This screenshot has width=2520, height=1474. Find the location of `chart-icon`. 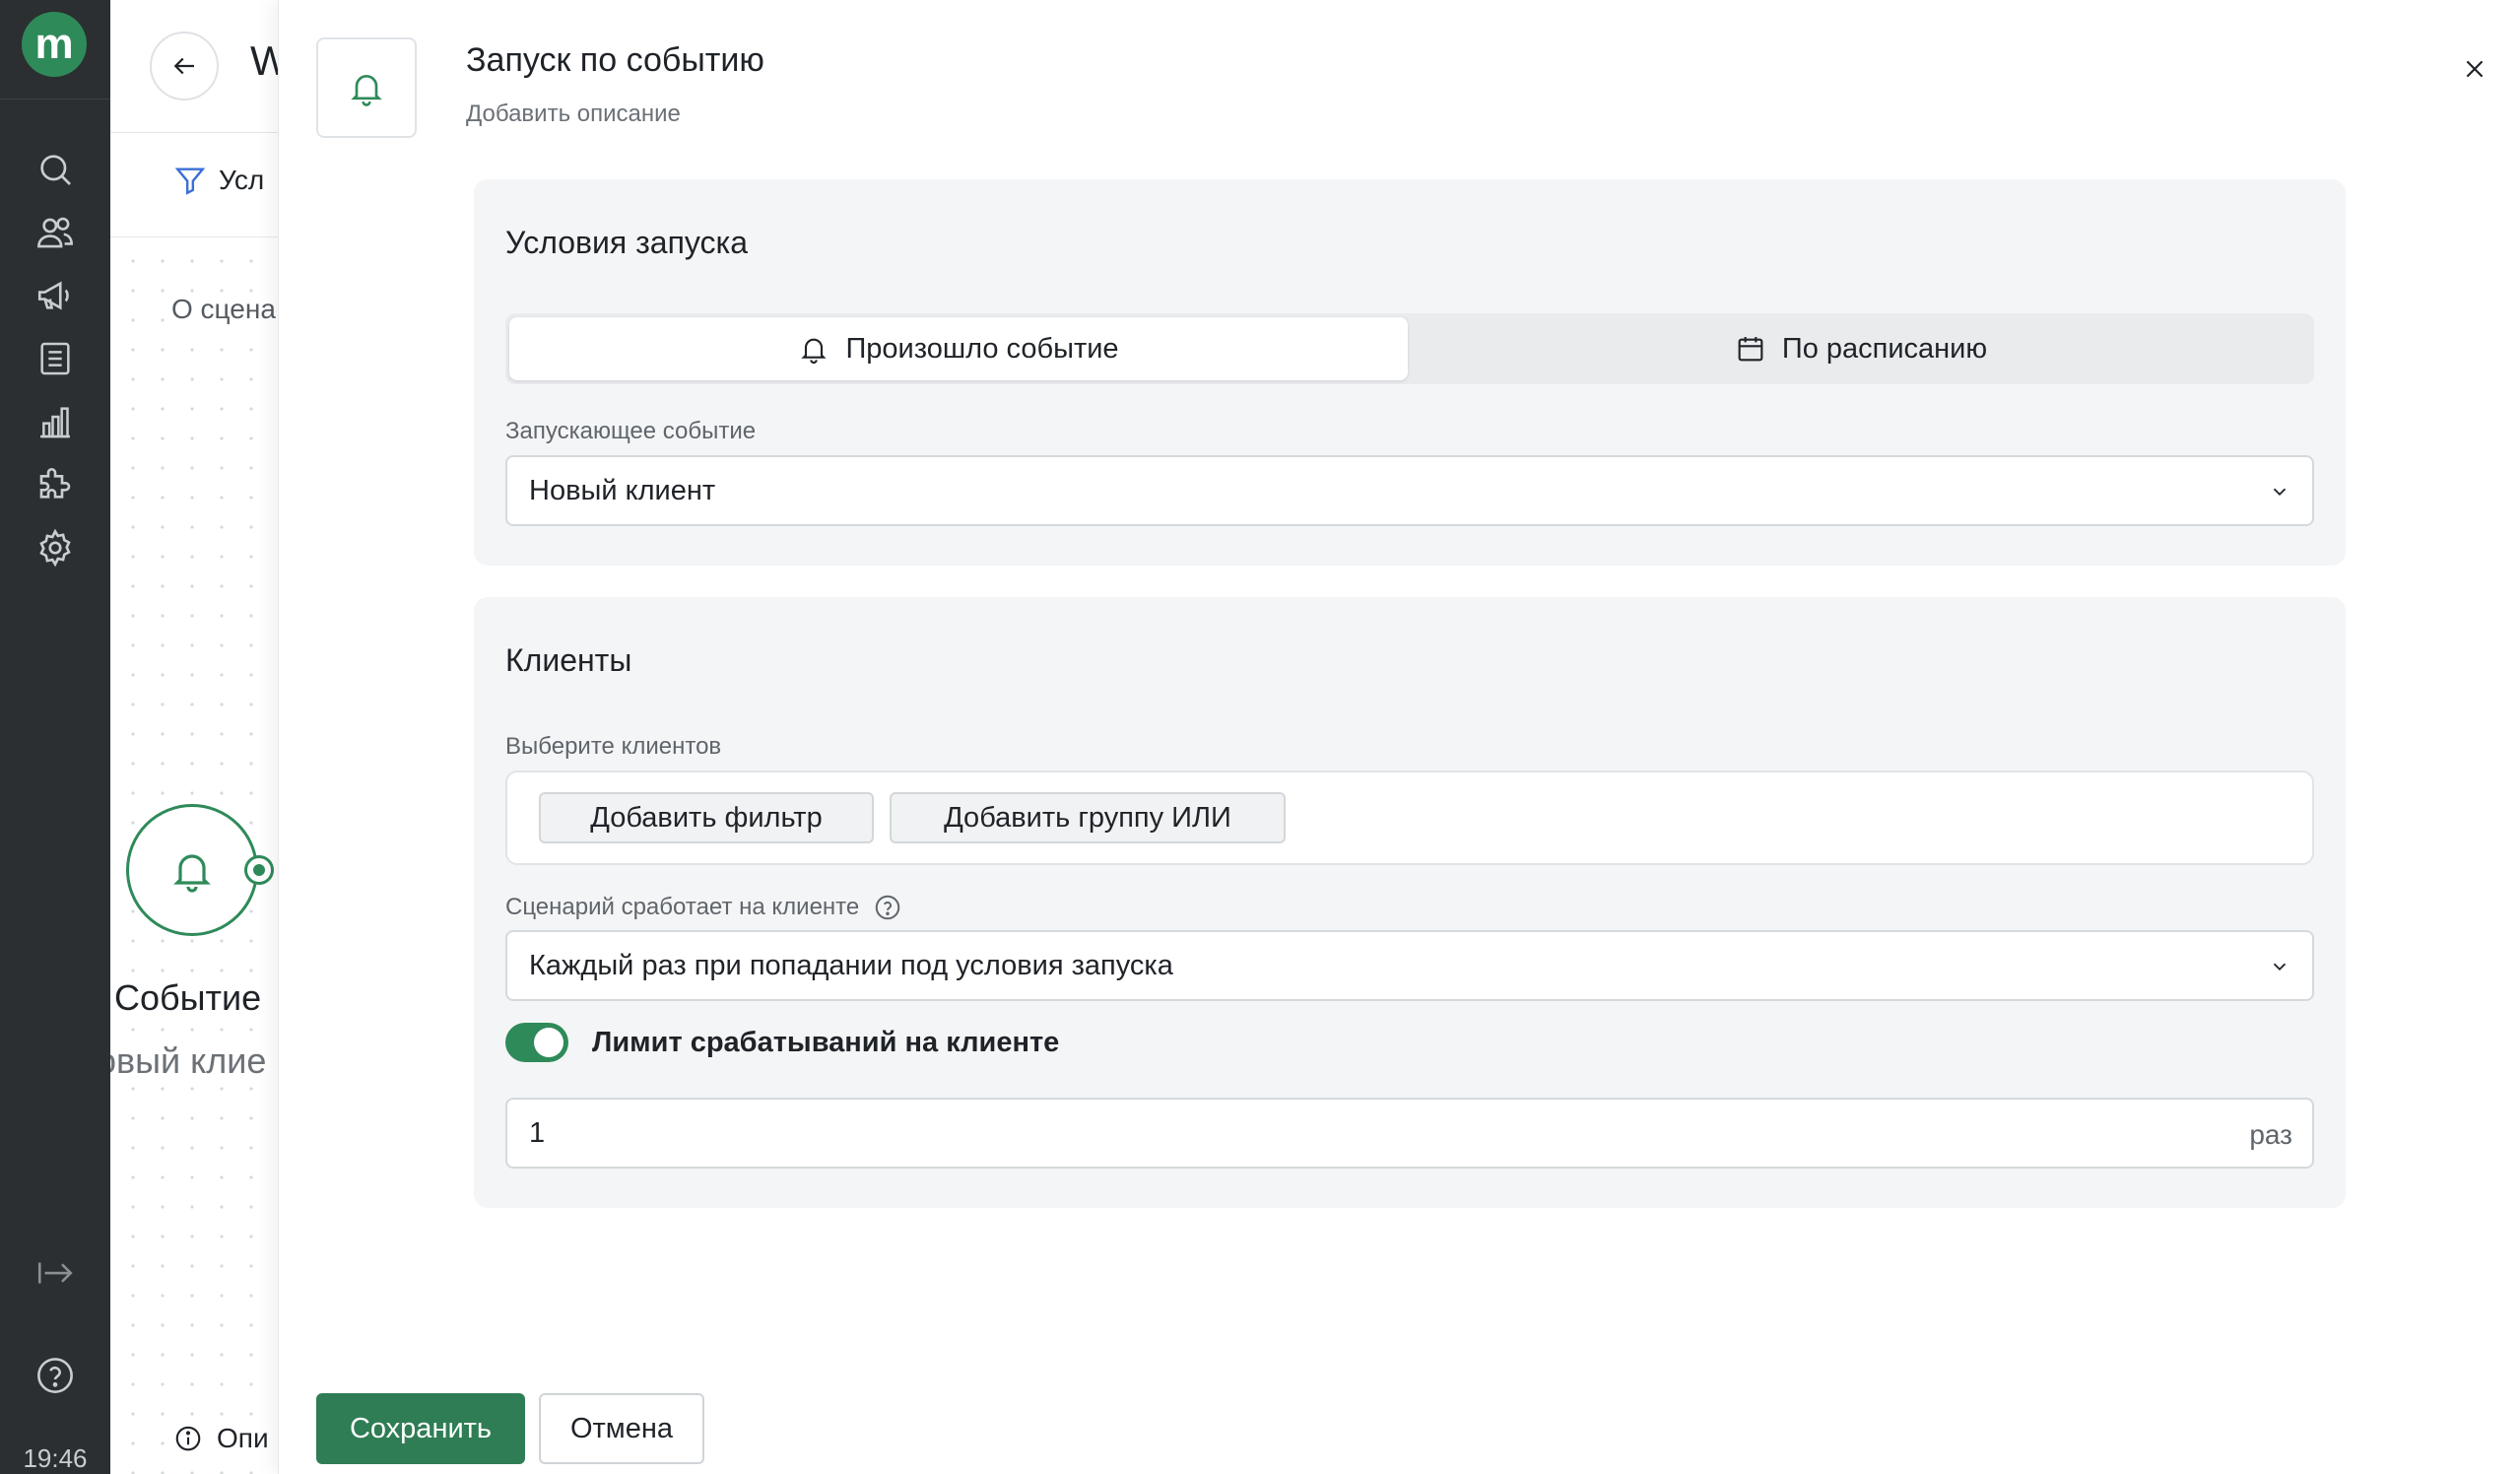

chart-icon is located at coordinates (55, 421).